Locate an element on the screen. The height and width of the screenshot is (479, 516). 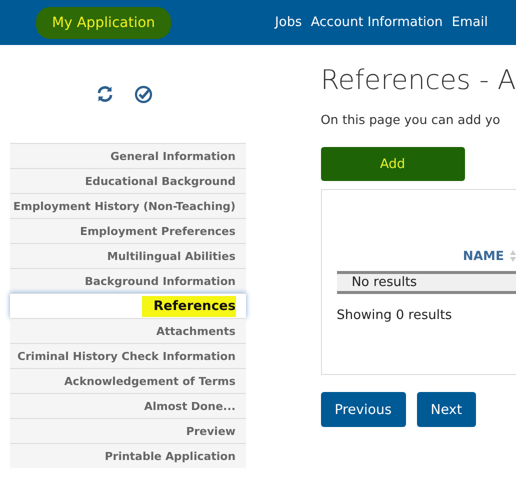
sidebar-item: Employment History (Non-Teaching) is located at coordinates (128, 205).